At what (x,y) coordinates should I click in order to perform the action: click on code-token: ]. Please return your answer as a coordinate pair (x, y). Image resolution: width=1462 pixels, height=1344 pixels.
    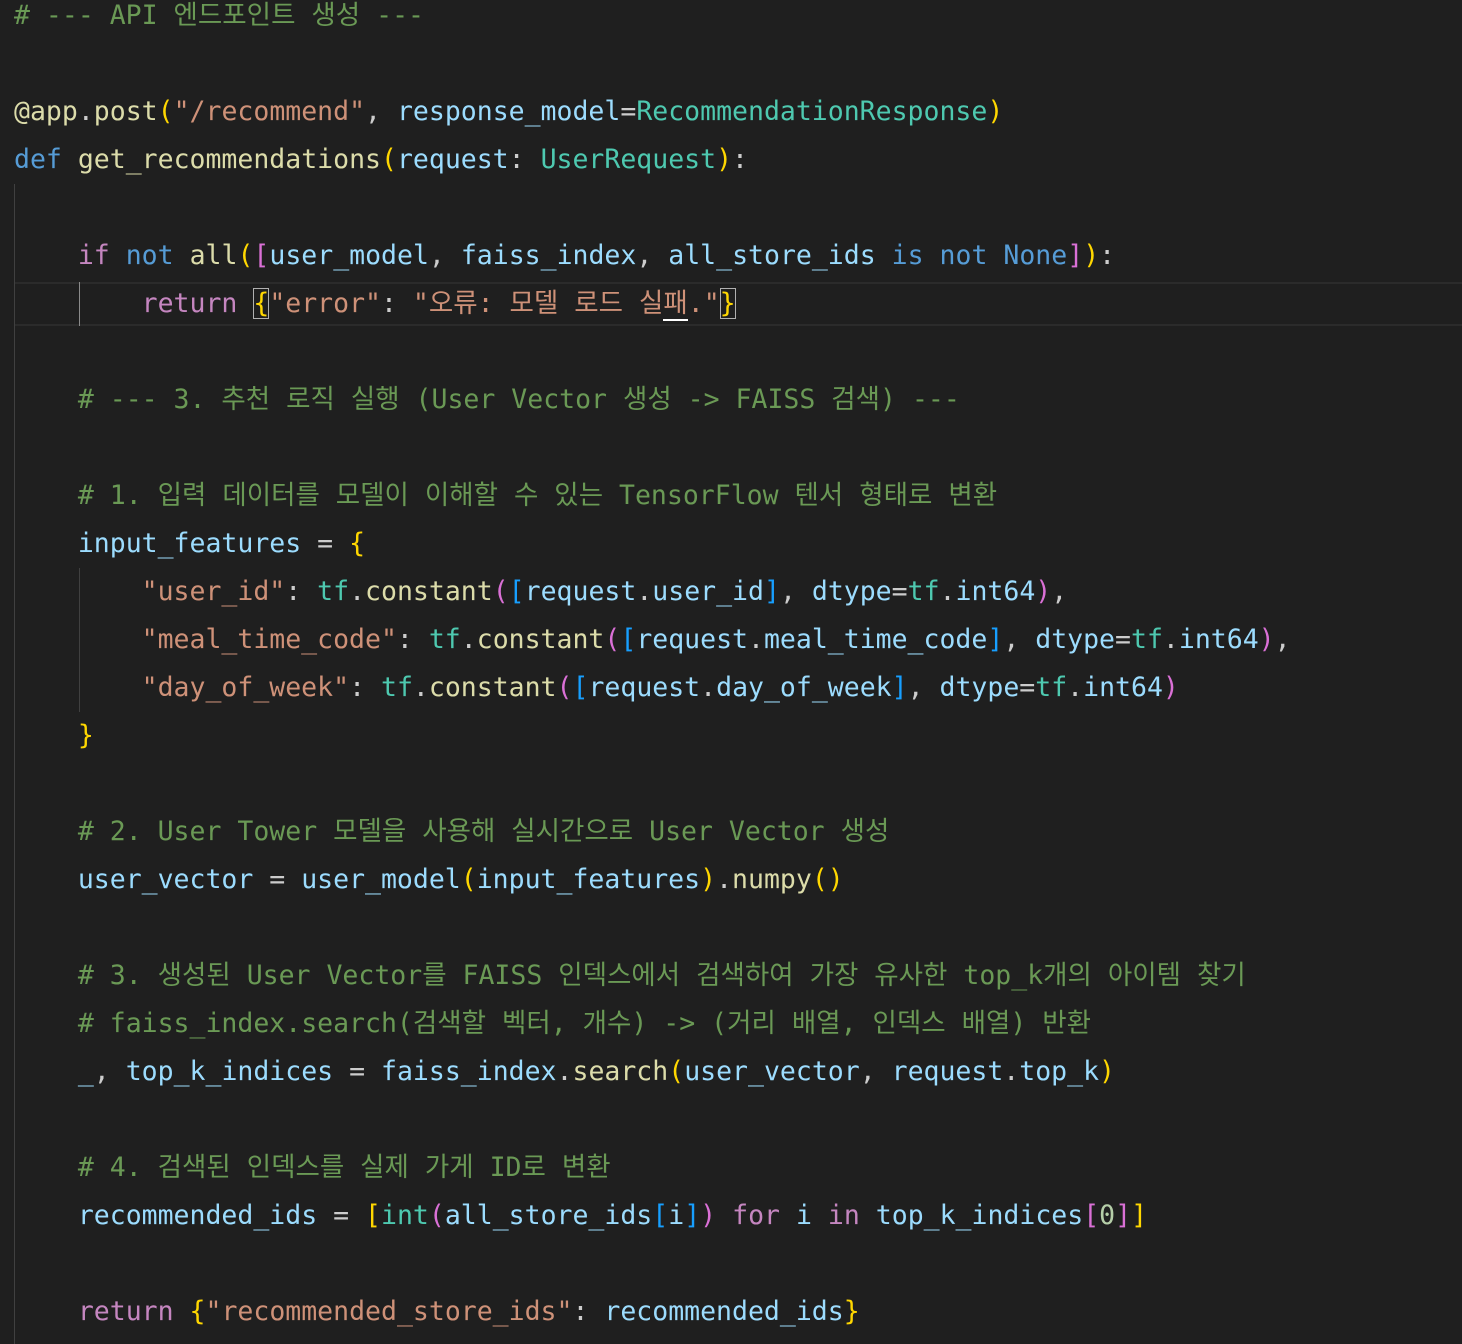
    Looking at the image, I should click on (1139, 1215).